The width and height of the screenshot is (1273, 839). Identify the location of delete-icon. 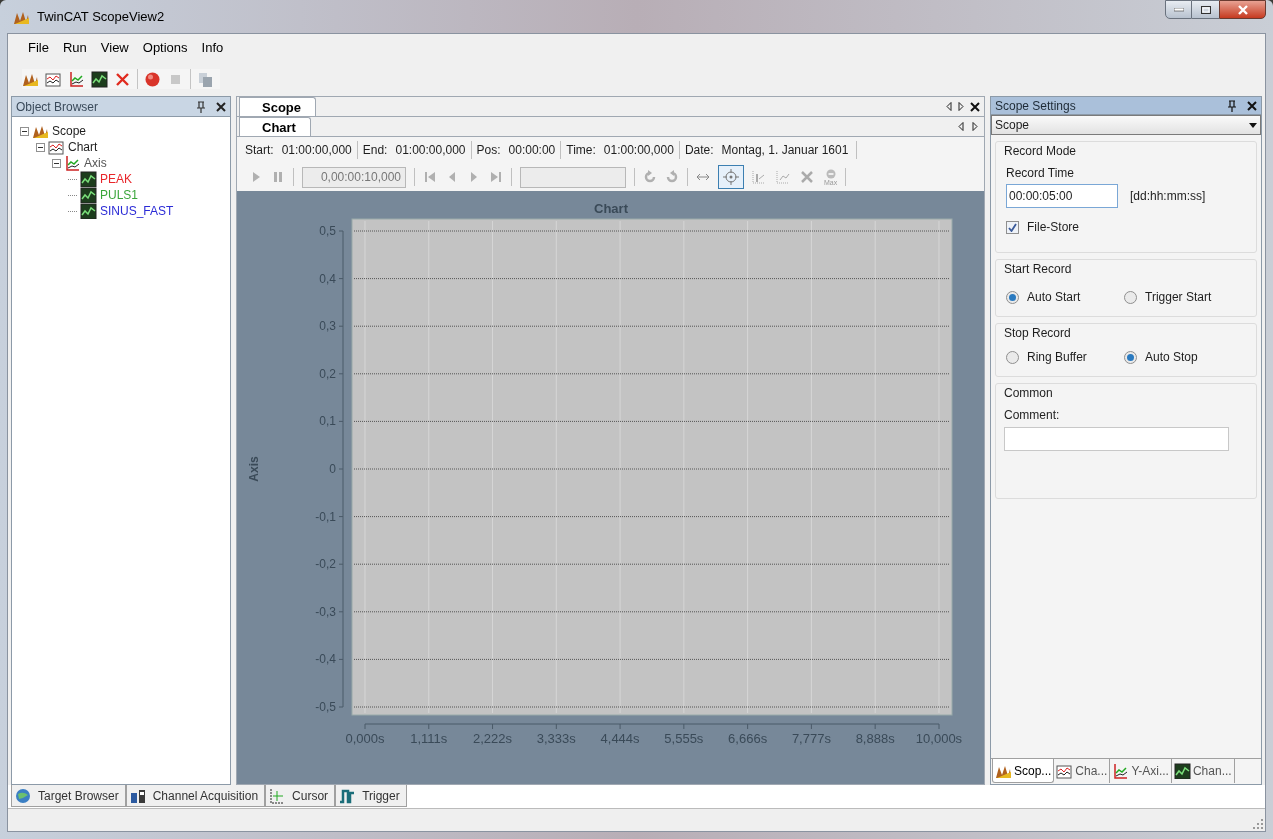
(122, 79).